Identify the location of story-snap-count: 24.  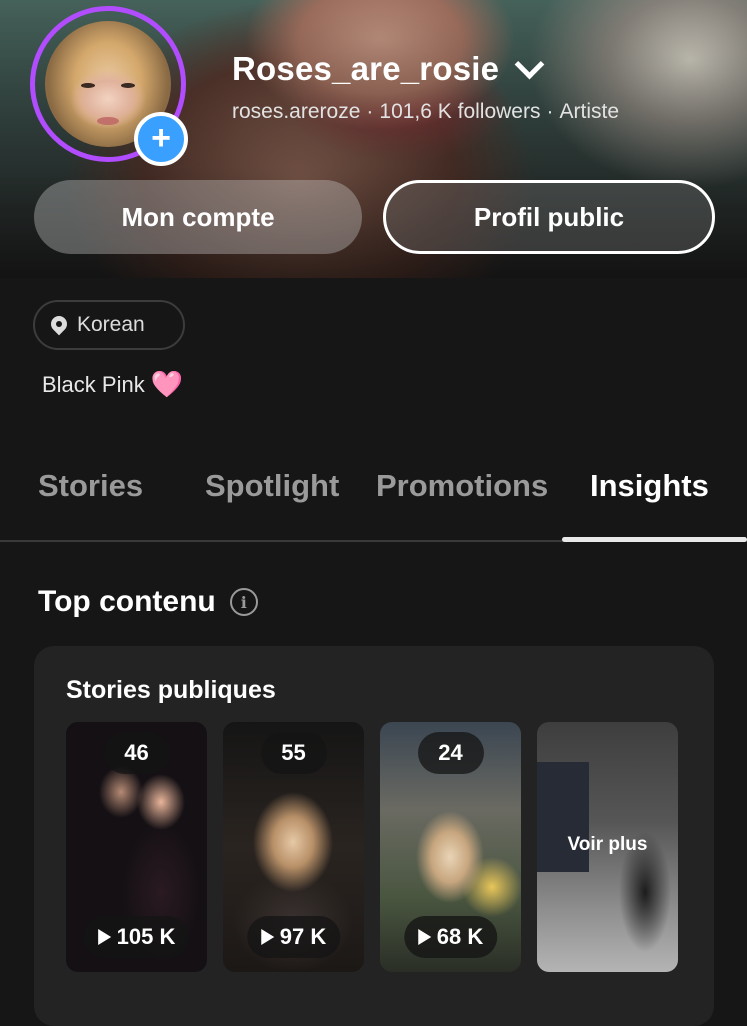
(450, 753).